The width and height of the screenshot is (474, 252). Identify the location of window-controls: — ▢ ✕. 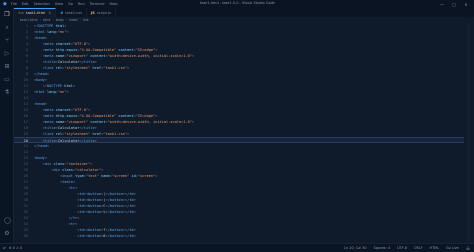
(454, 4).